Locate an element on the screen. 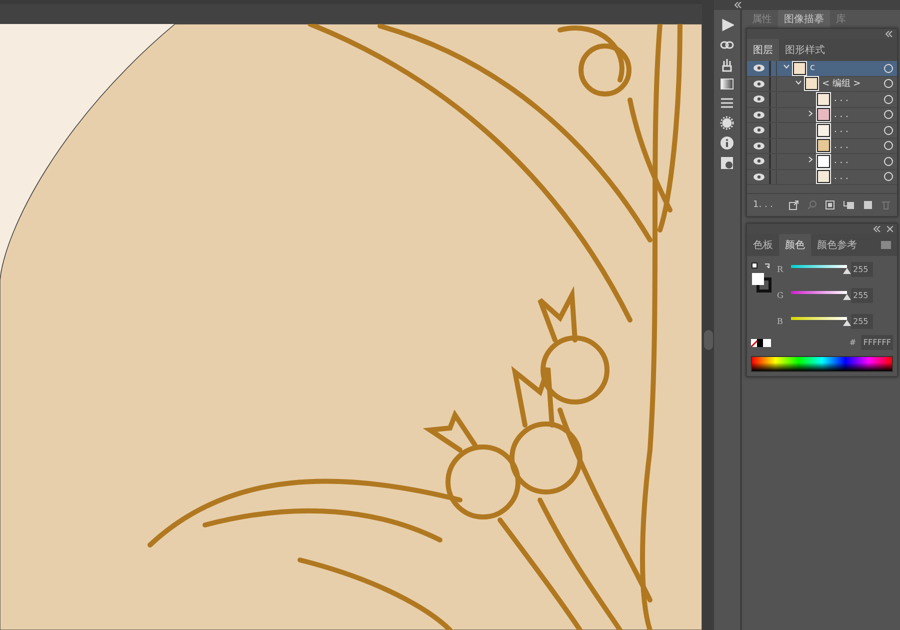  hex-field: FFFFFF is located at coordinates (877, 342).